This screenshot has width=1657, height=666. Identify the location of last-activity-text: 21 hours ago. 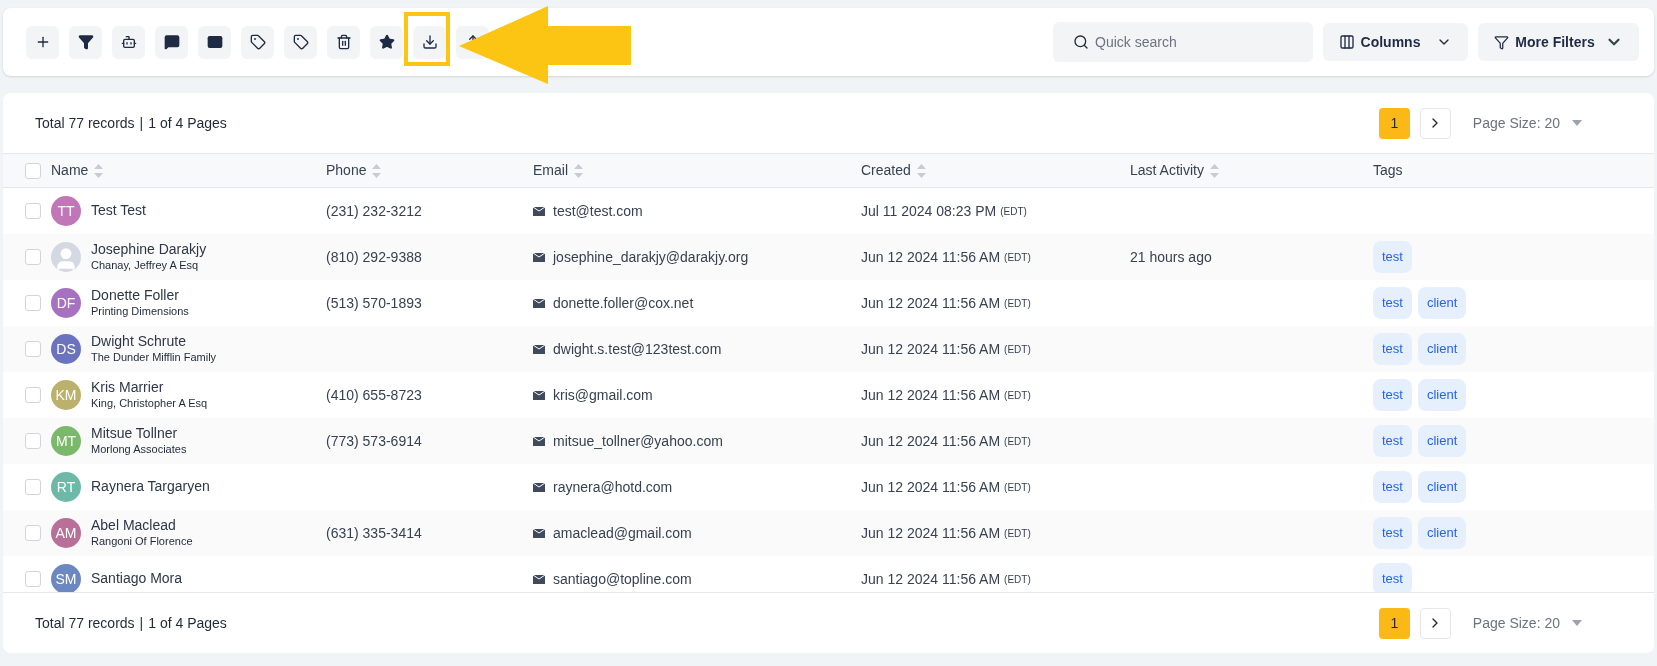
(1171, 256).